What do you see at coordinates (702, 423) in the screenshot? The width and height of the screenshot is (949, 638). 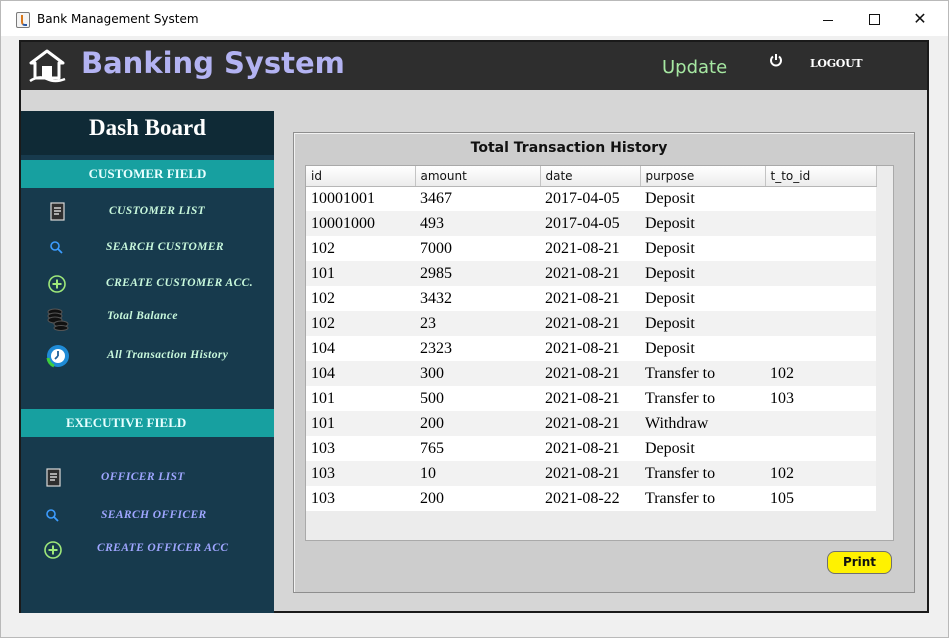 I see `table-cell-purpose: Withdraw` at bounding box center [702, 423].